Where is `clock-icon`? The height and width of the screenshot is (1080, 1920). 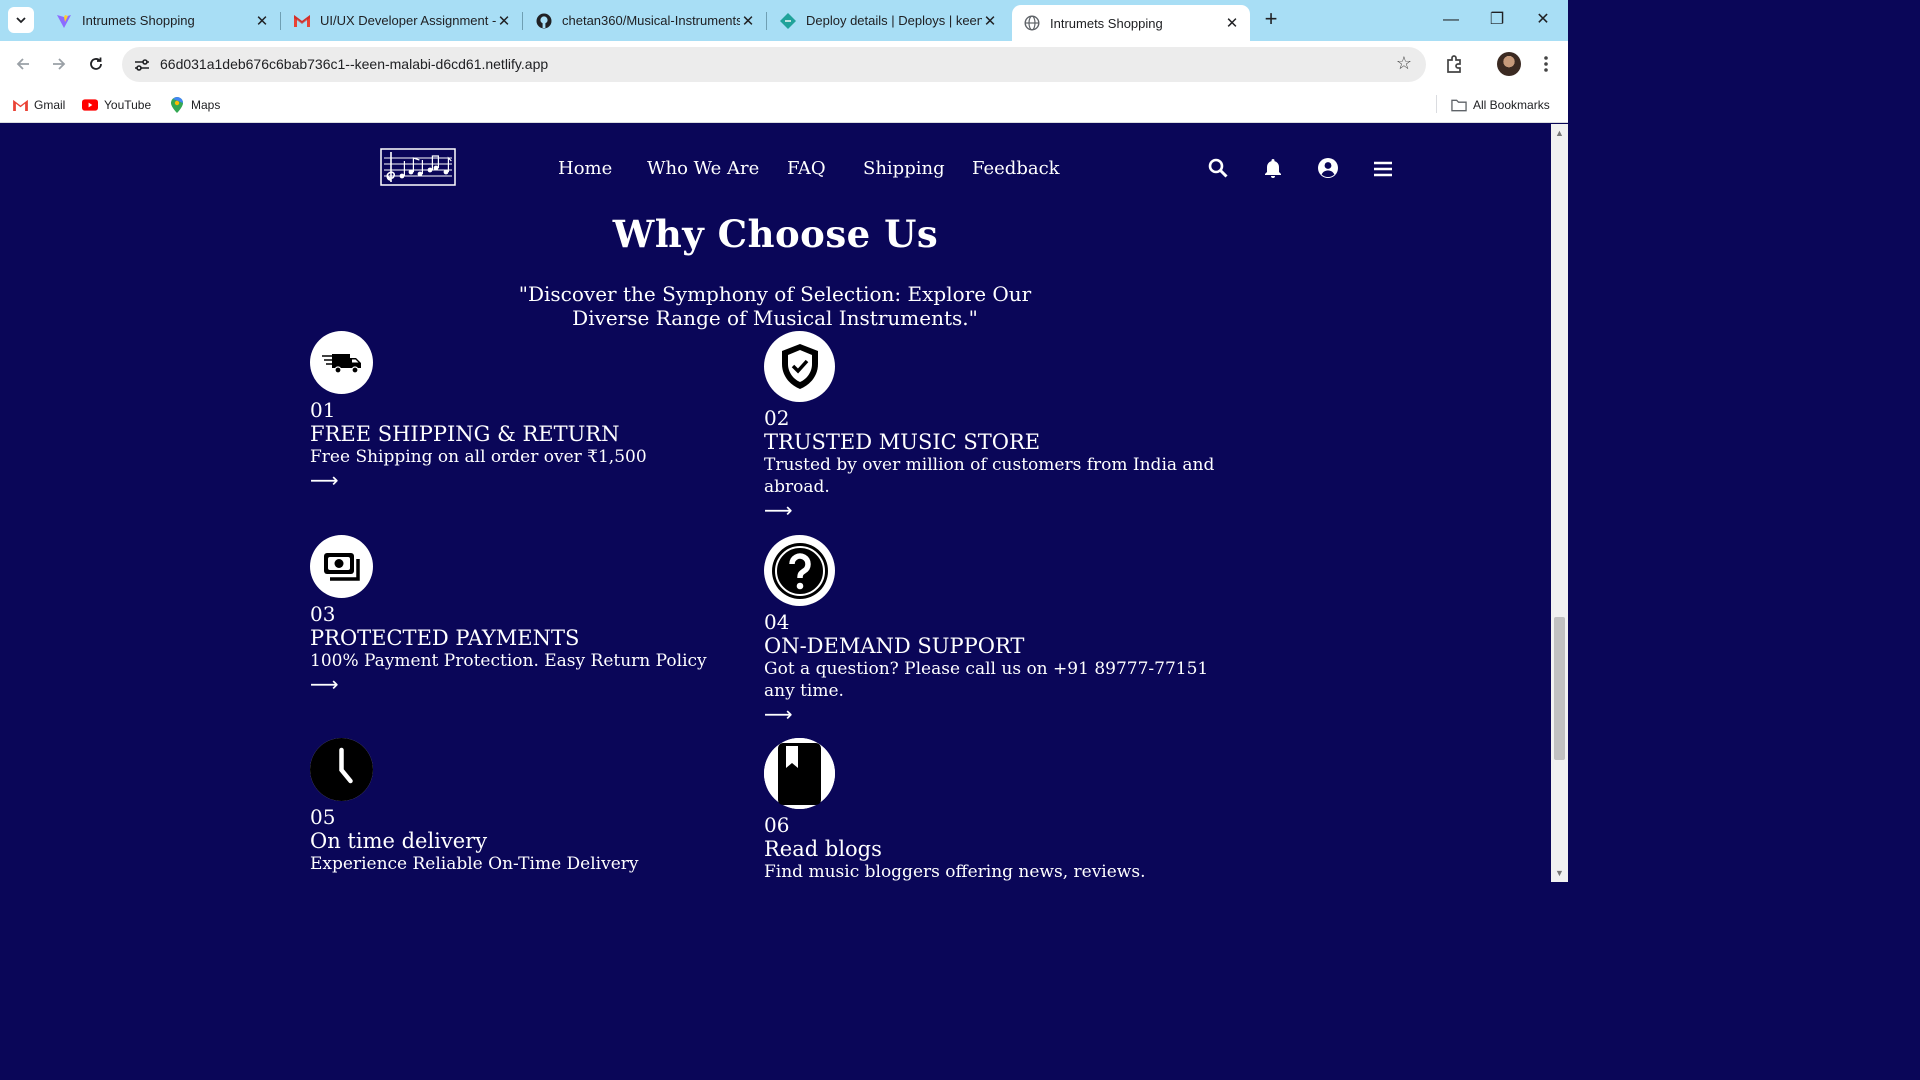 clock-icon is located at coordinates (341, 769).